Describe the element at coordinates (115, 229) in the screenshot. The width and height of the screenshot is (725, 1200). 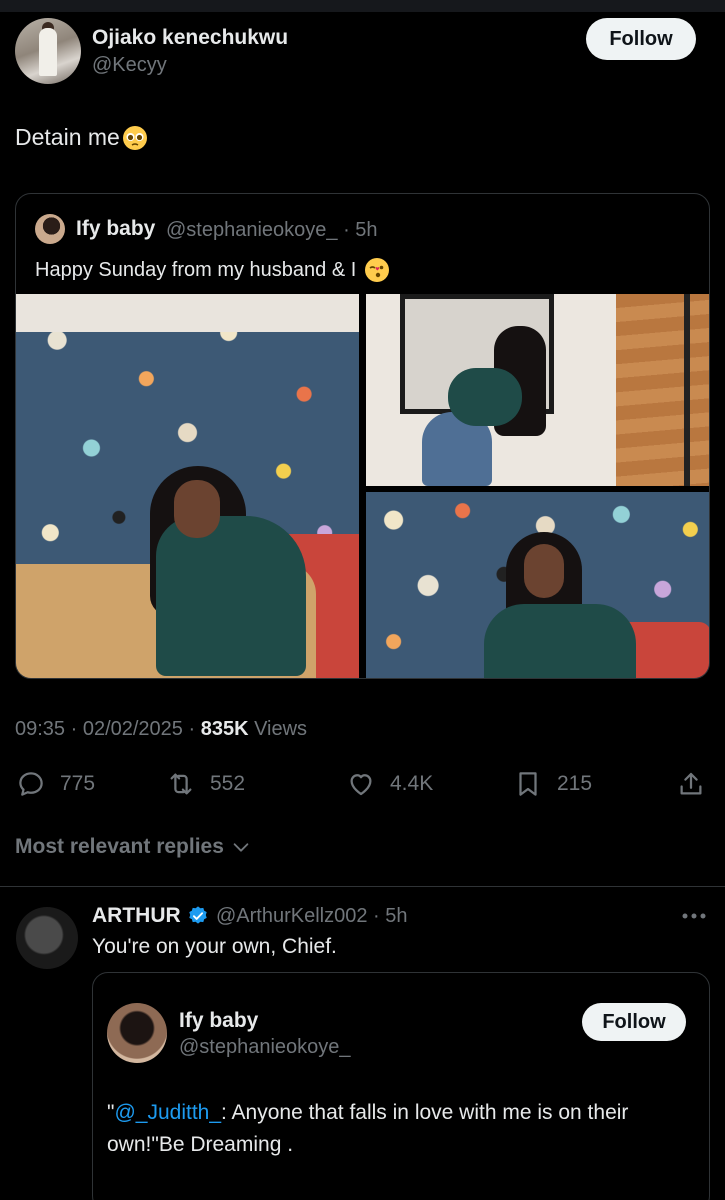
I see `quoted-author-name: Ify baby` at that location.